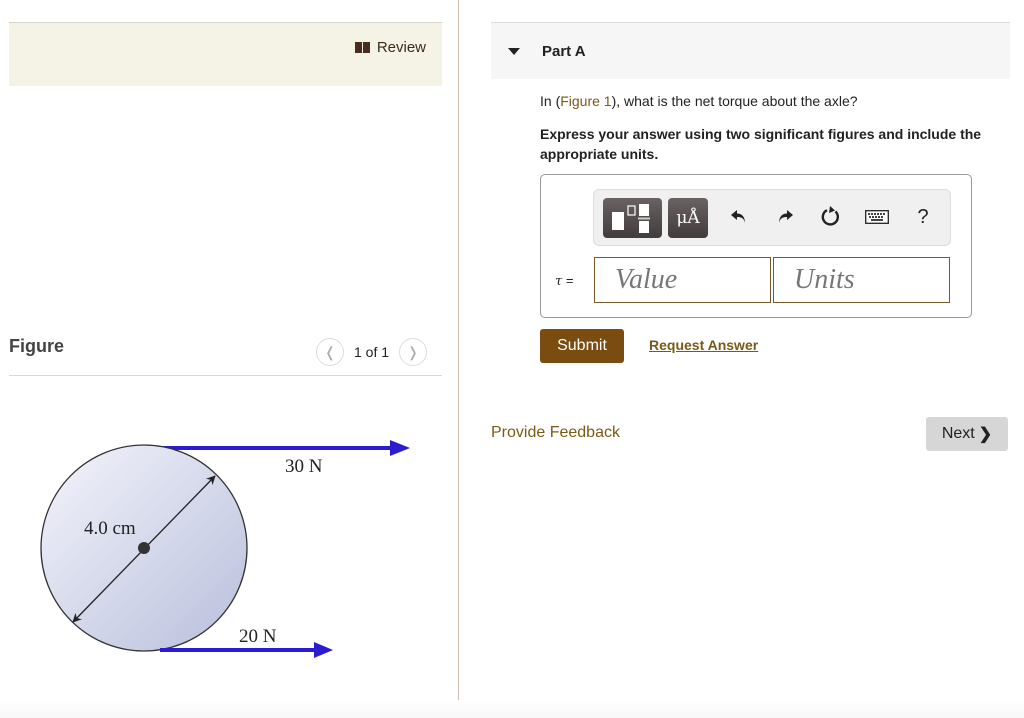 Image resolution: width=1024 pixels, height=718 pixels. I want to click on next-figure-button: ❭, so click(413, 352).